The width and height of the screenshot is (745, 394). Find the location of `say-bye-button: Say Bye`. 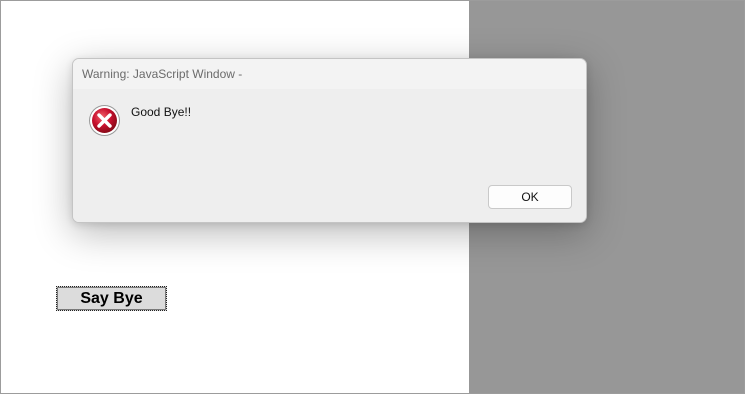

say-bye-button: Say Bye is located at coordinates (111, 298).